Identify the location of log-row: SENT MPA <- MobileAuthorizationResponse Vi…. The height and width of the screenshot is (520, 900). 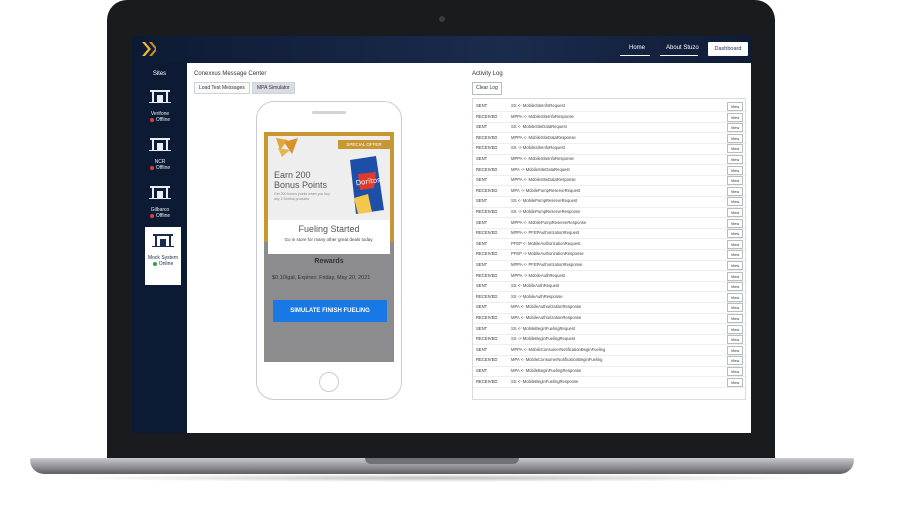
(609, 308).